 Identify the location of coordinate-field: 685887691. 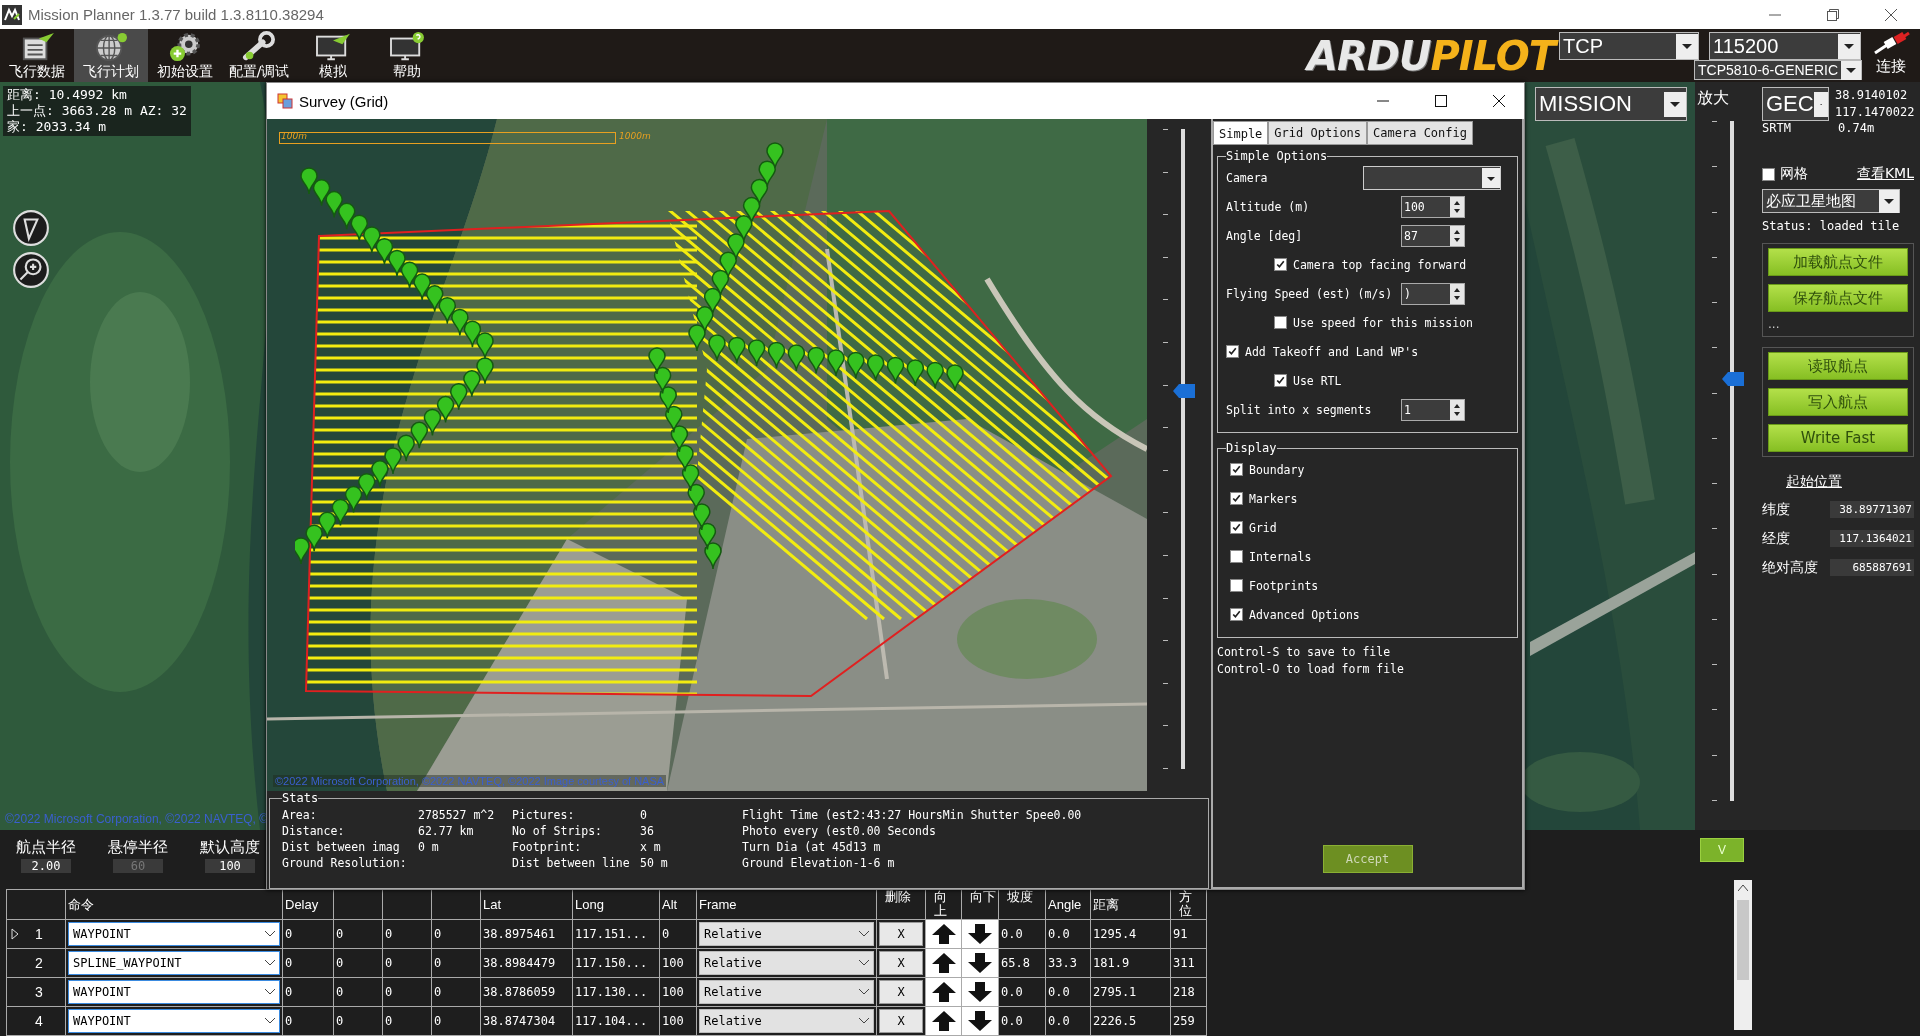
(1872, 567).